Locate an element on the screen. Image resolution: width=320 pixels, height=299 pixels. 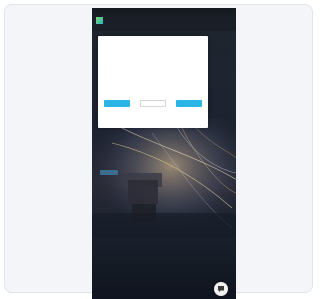
chat-bubble-icon is located at coordinates (221, 289).